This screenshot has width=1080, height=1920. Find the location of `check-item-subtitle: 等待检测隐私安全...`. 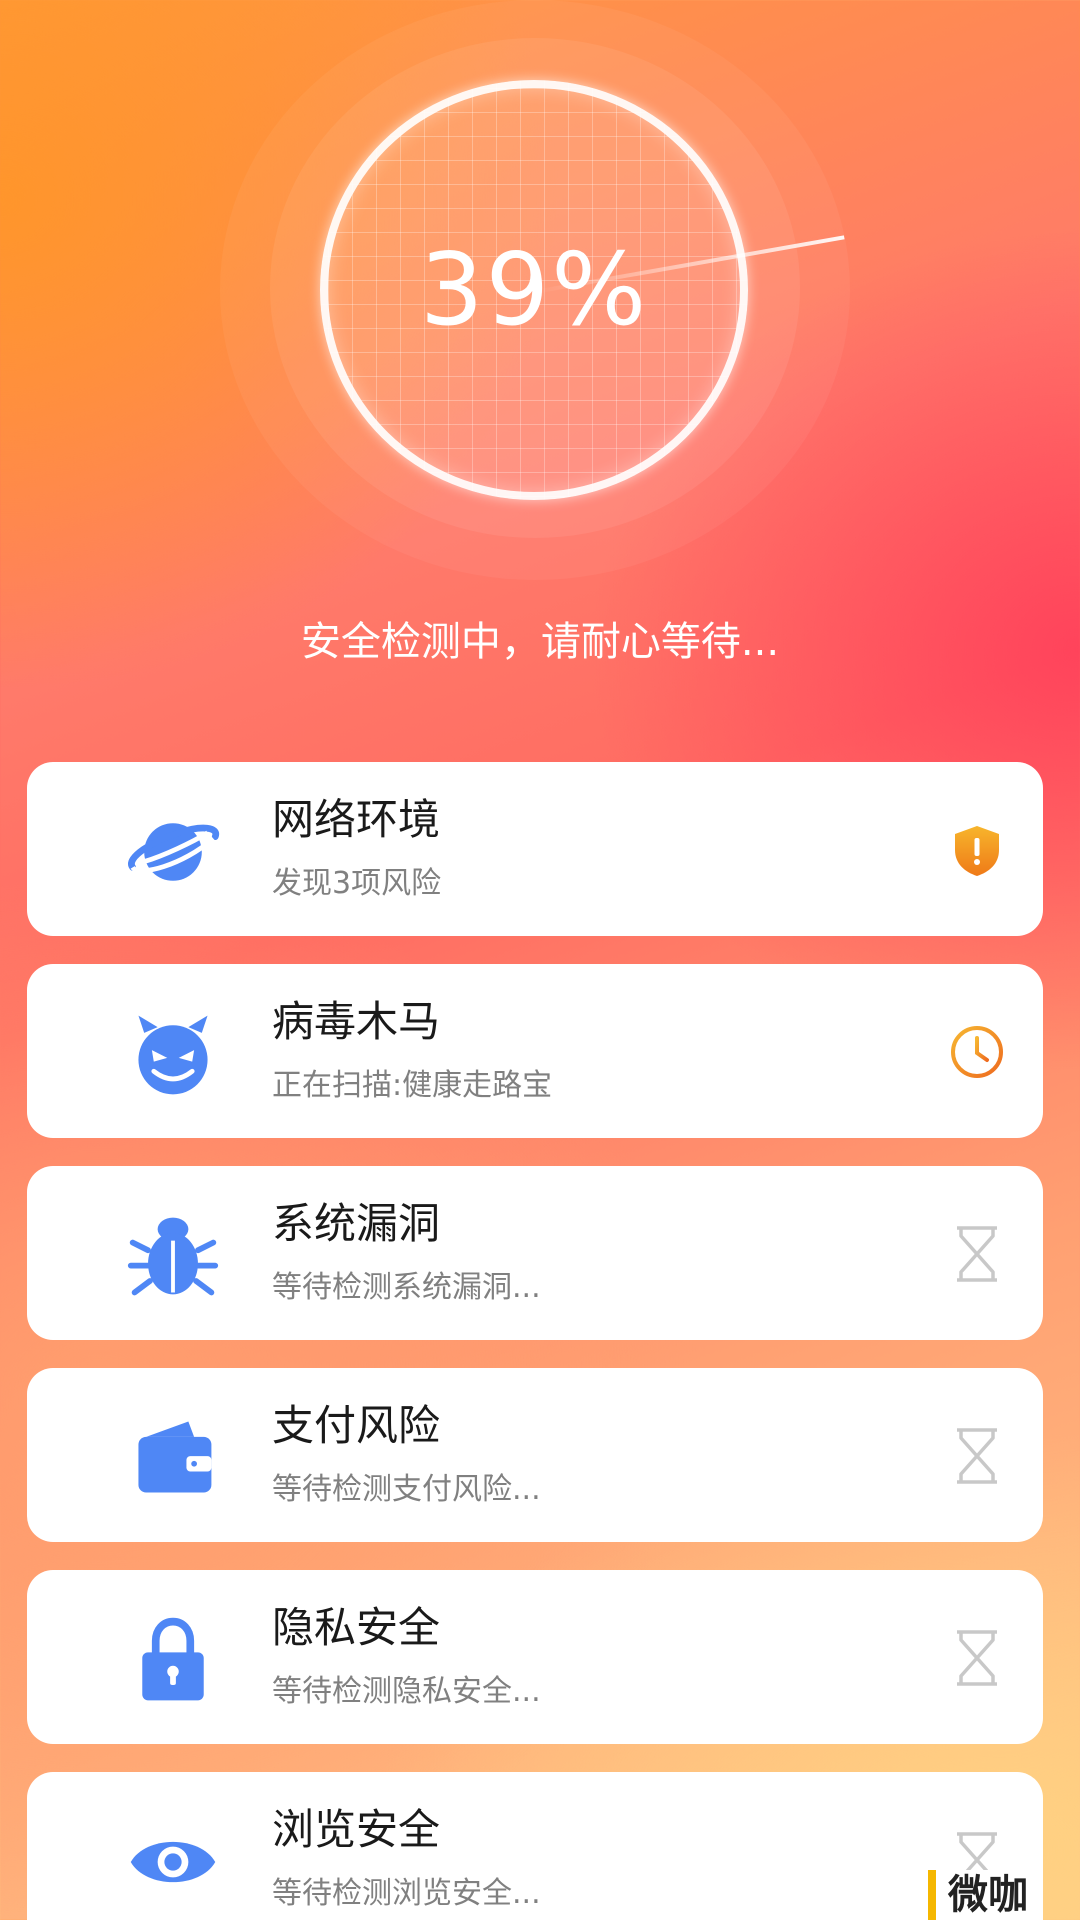

check-item-subtitle: 等待检测隐私安全... is located at coordinates (406, 1691).